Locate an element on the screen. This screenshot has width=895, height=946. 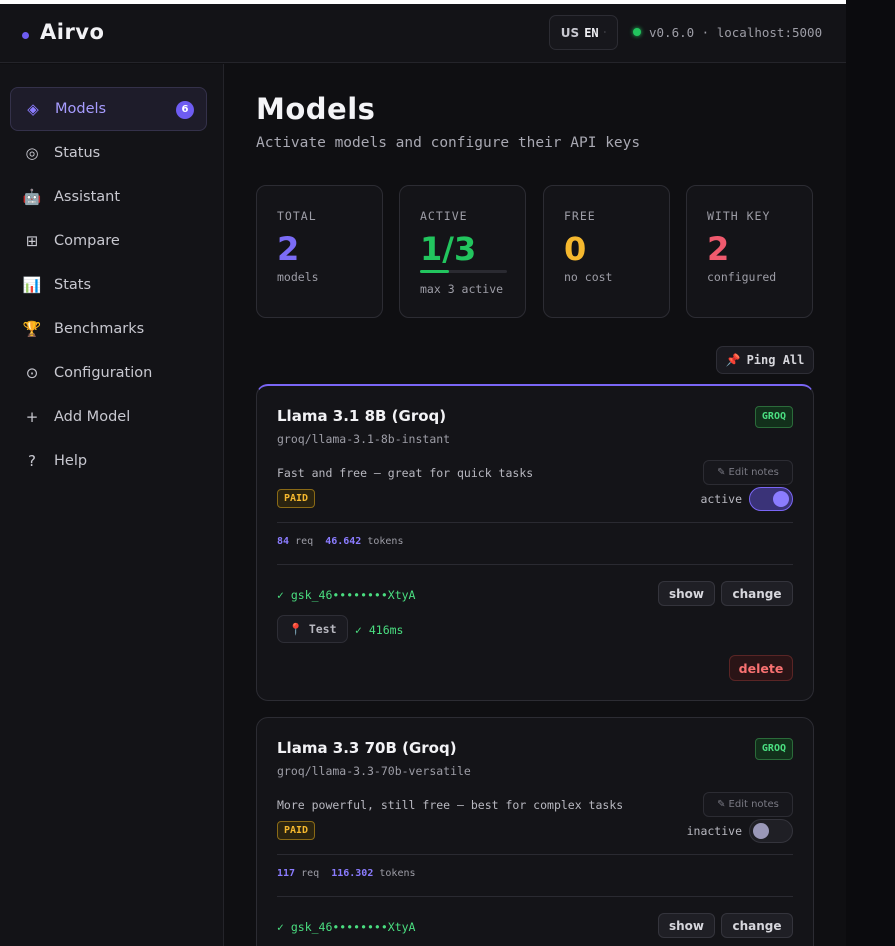
token-count: 46.642 is located at coordinates (343, 541).